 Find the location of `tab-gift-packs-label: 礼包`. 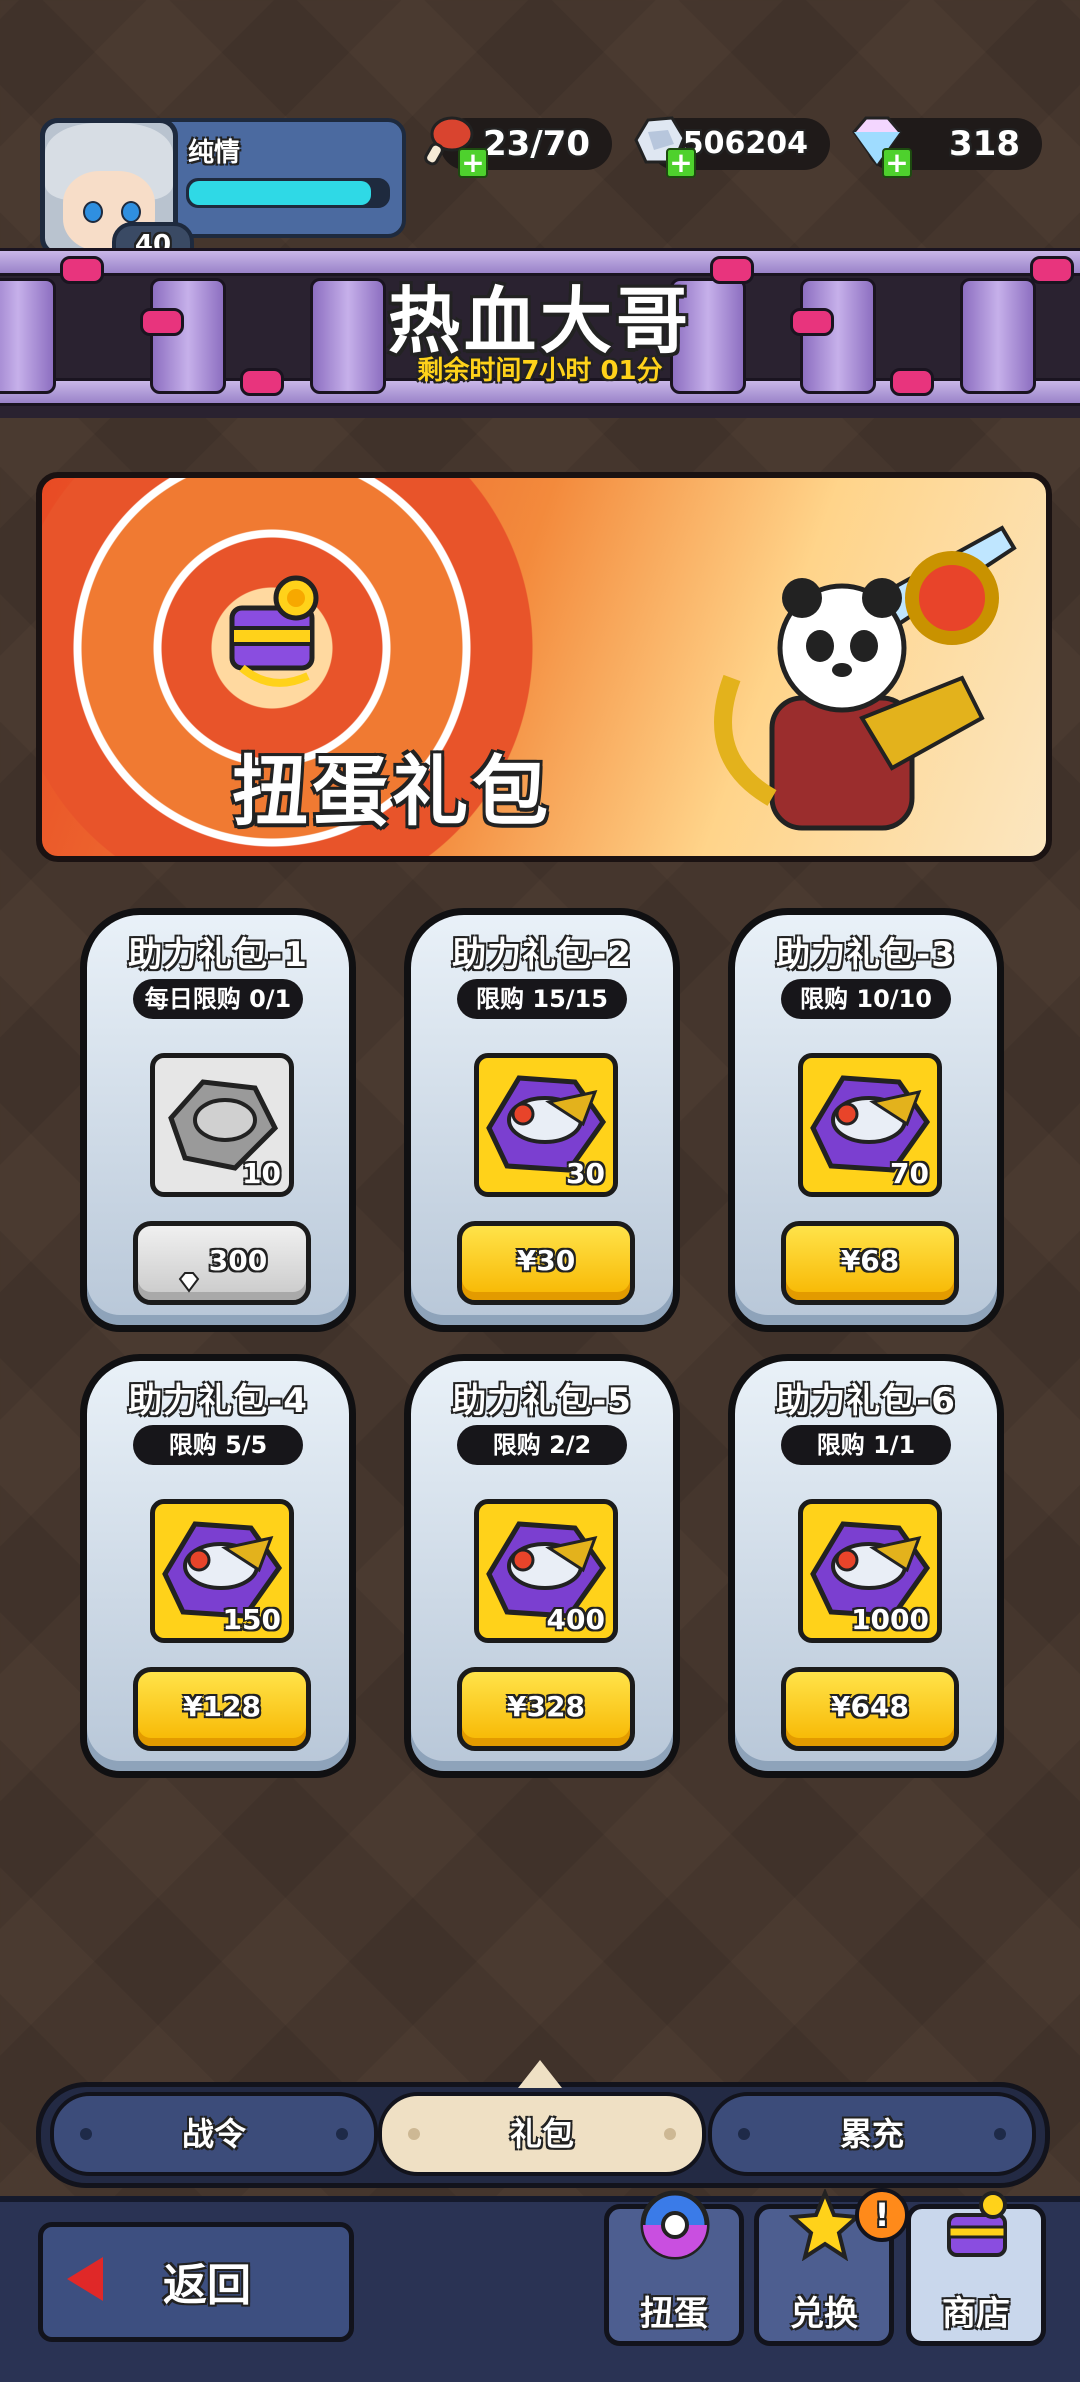

tab-gift-packs-label: 礼包 is located at coordinates (541, 2134).